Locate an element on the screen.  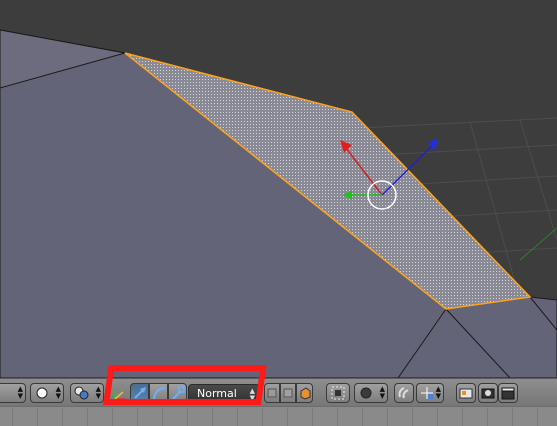
scale-manipulator-button is located at coordinates (177, 393).